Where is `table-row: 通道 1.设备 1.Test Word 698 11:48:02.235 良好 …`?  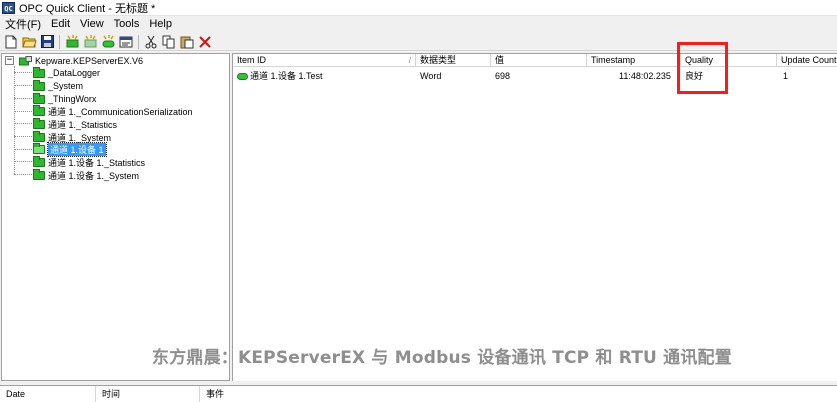
table-row: 通道 1.设备 1.Test Word 698 11:48:02.235 良好 … is located at coordinates (535, 76).